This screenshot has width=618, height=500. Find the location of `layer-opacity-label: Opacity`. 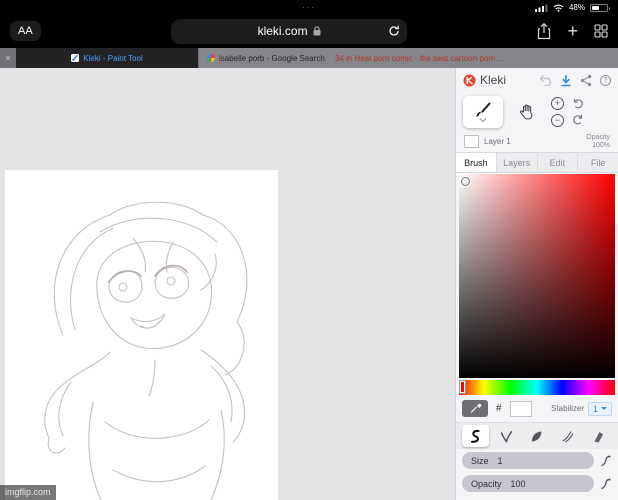

layer-opacity-label: Opacity is located at coordinates (598, 137).